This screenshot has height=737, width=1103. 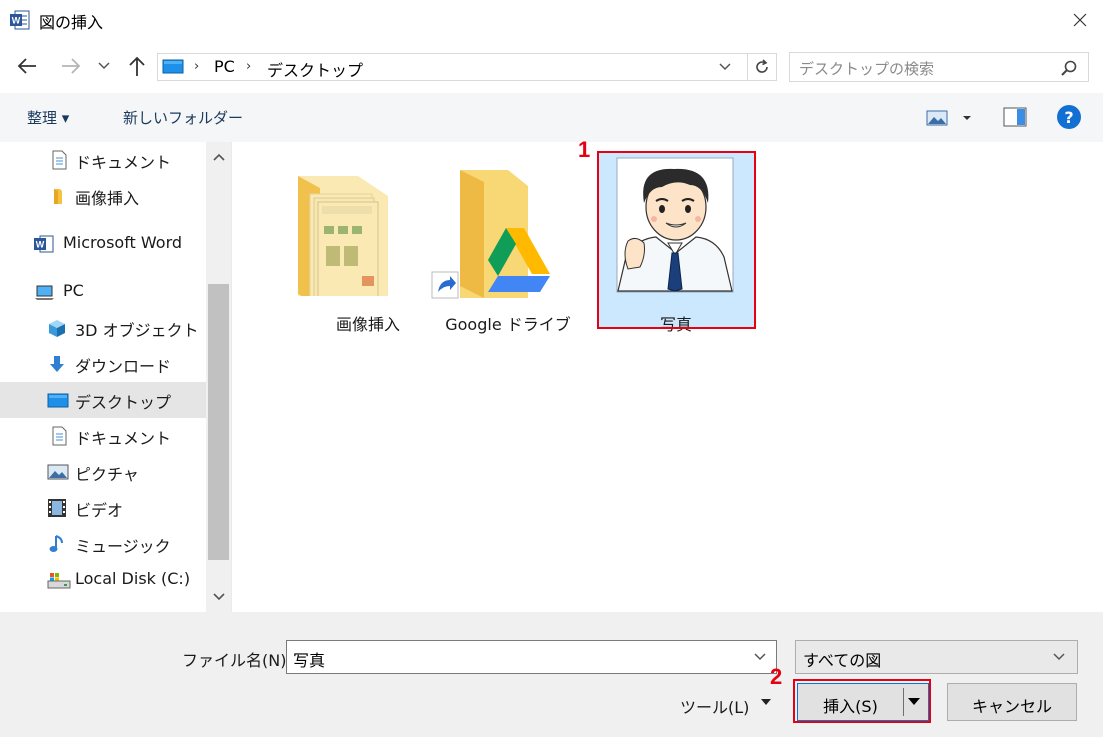 I want to click on sidebar-item-documents: ドキュメント, so click(x=103, y=436).